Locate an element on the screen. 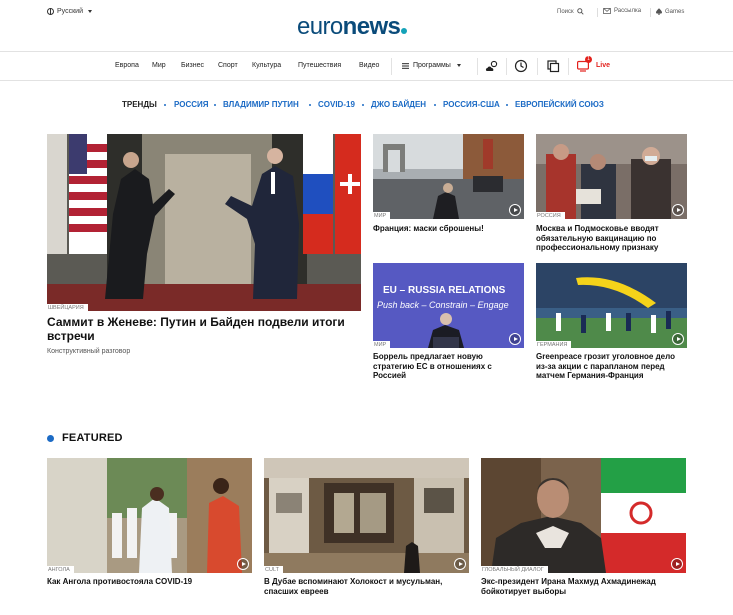 The height and width of the screenshot is (615, 733). featured-image-iran: ГЛОБАЛЬНЫЙ ДИАЛОГ is located at coordinates (583, 515).